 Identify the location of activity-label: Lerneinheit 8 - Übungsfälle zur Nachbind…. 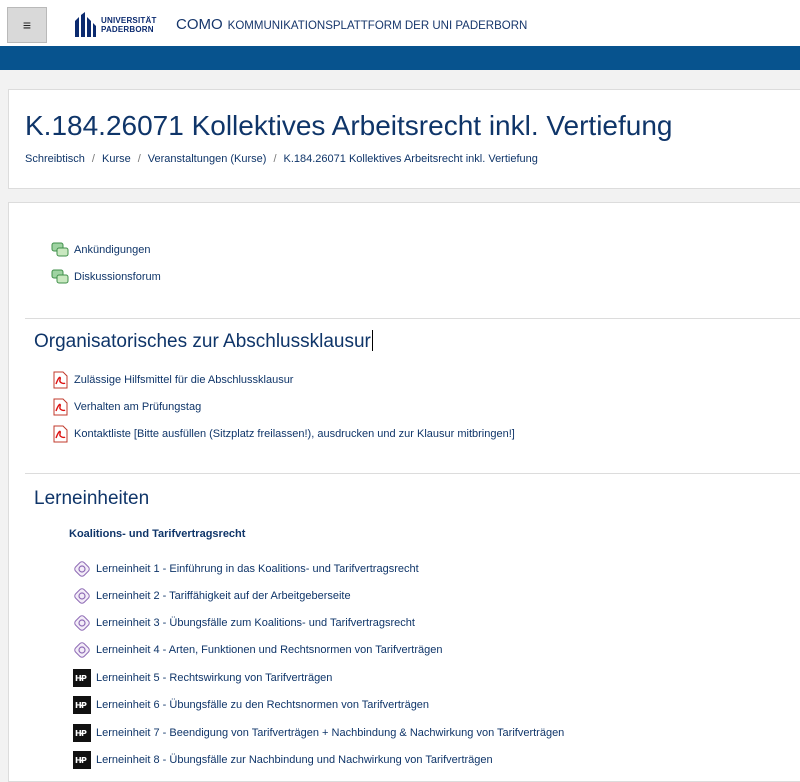
(294, 760).